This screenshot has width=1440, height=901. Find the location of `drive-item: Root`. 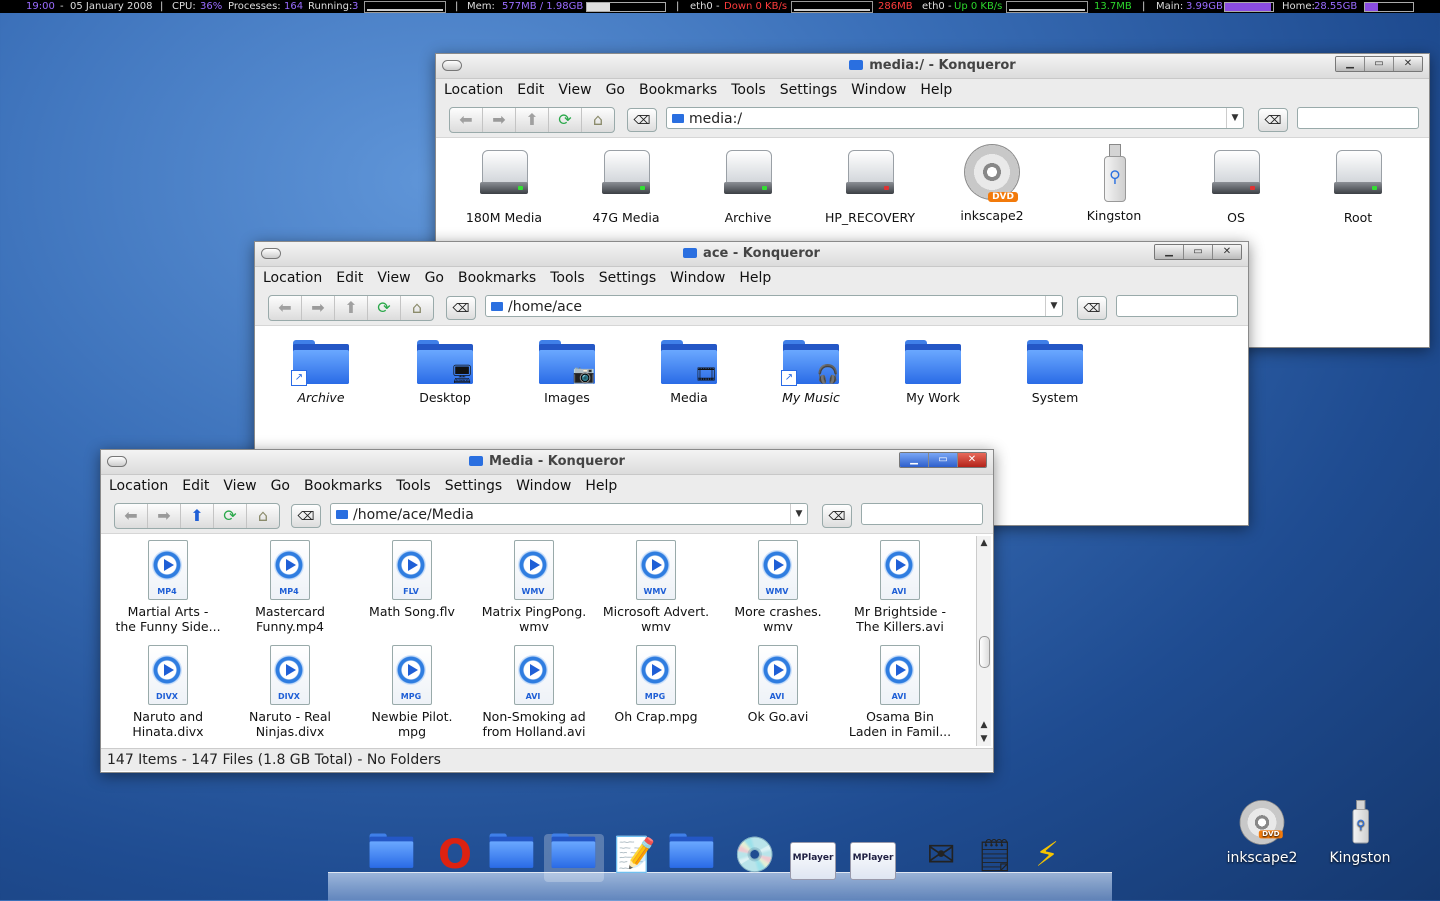

drive-item: Root is located at coordinates (1358, 187).